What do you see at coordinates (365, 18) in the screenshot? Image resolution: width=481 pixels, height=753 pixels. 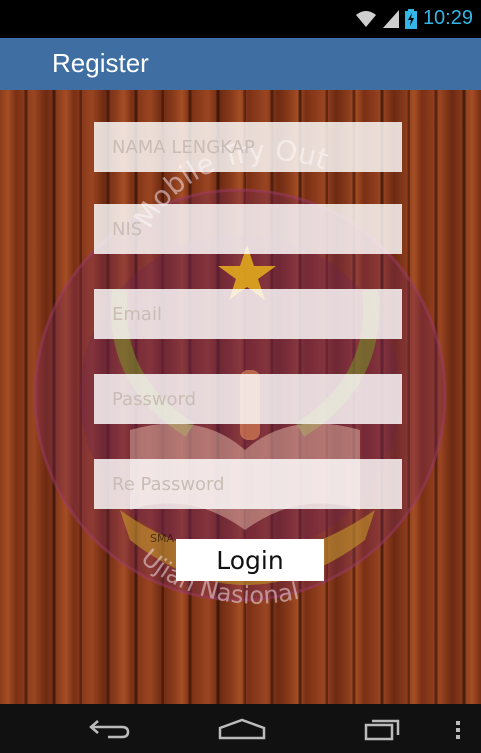 I see `wifi-icon` at bounding box center [365, 18].